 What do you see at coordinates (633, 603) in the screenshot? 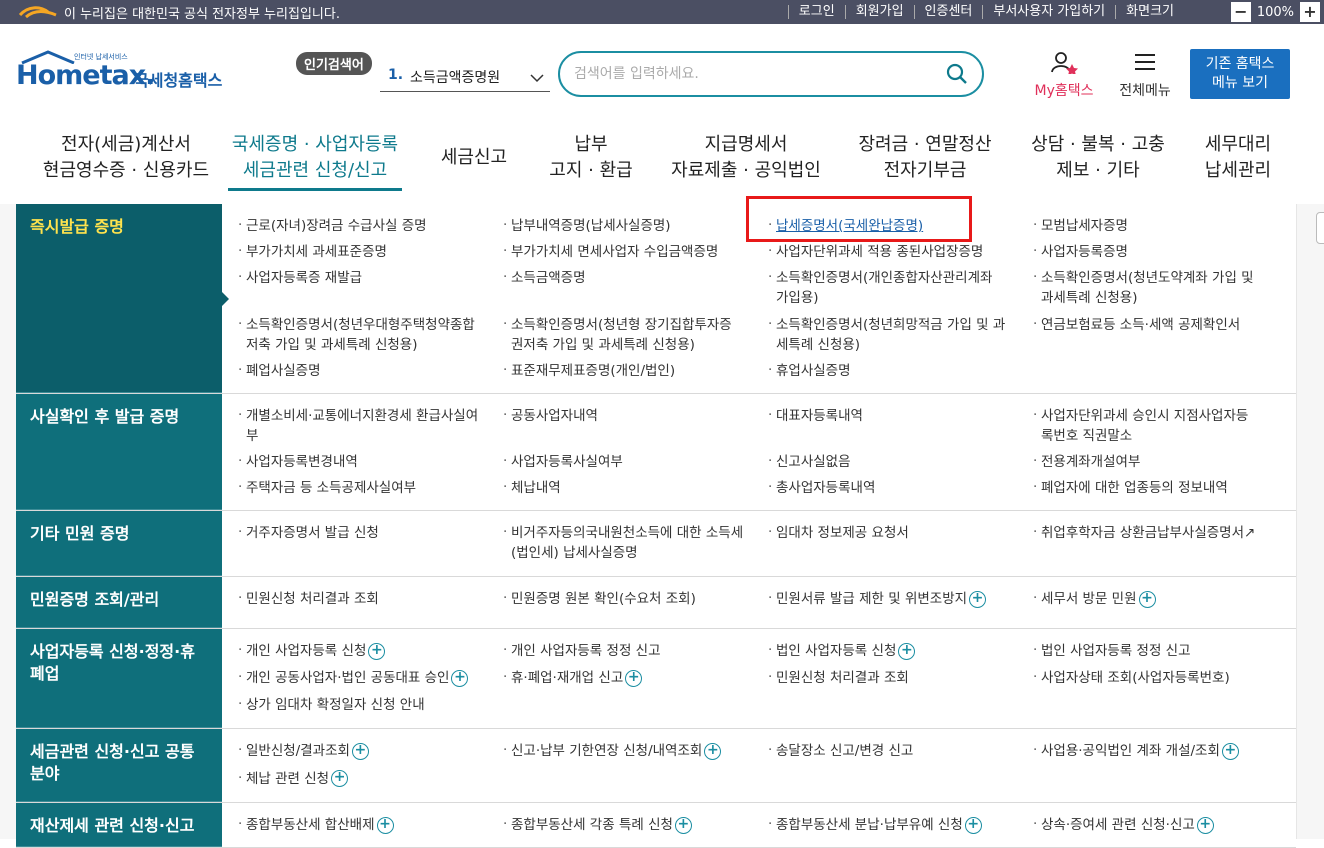
I see `menu-link: 민원증명 원본 확인(수요처 조회)` at bounding box center [633, 603].